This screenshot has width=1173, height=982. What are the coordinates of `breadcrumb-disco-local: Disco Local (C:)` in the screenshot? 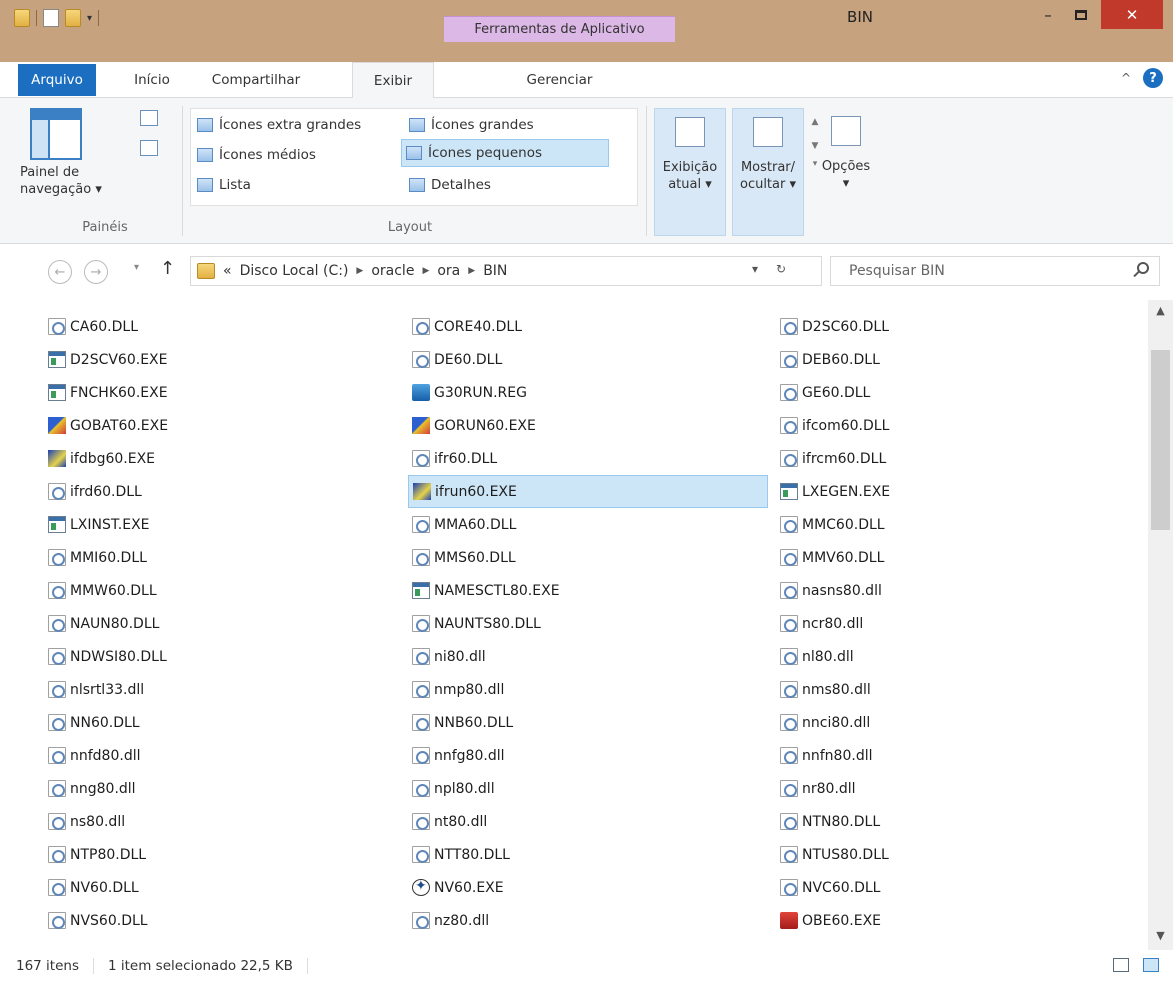 It's located at (294, 271).